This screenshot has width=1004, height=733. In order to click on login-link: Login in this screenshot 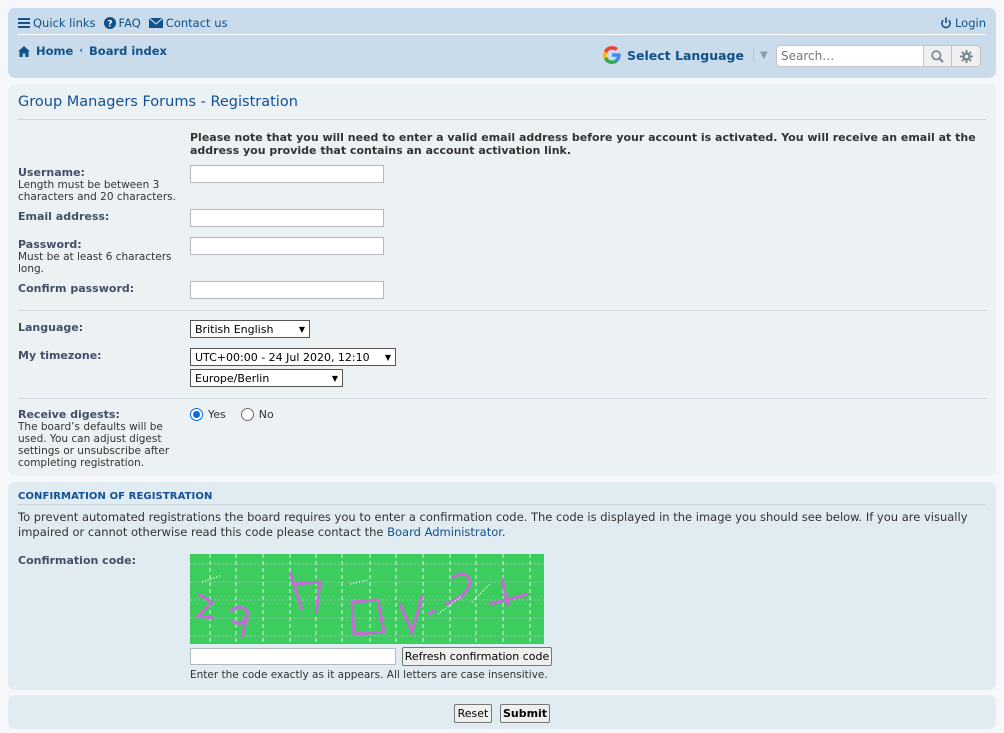, I will do `click(963, 23)`.